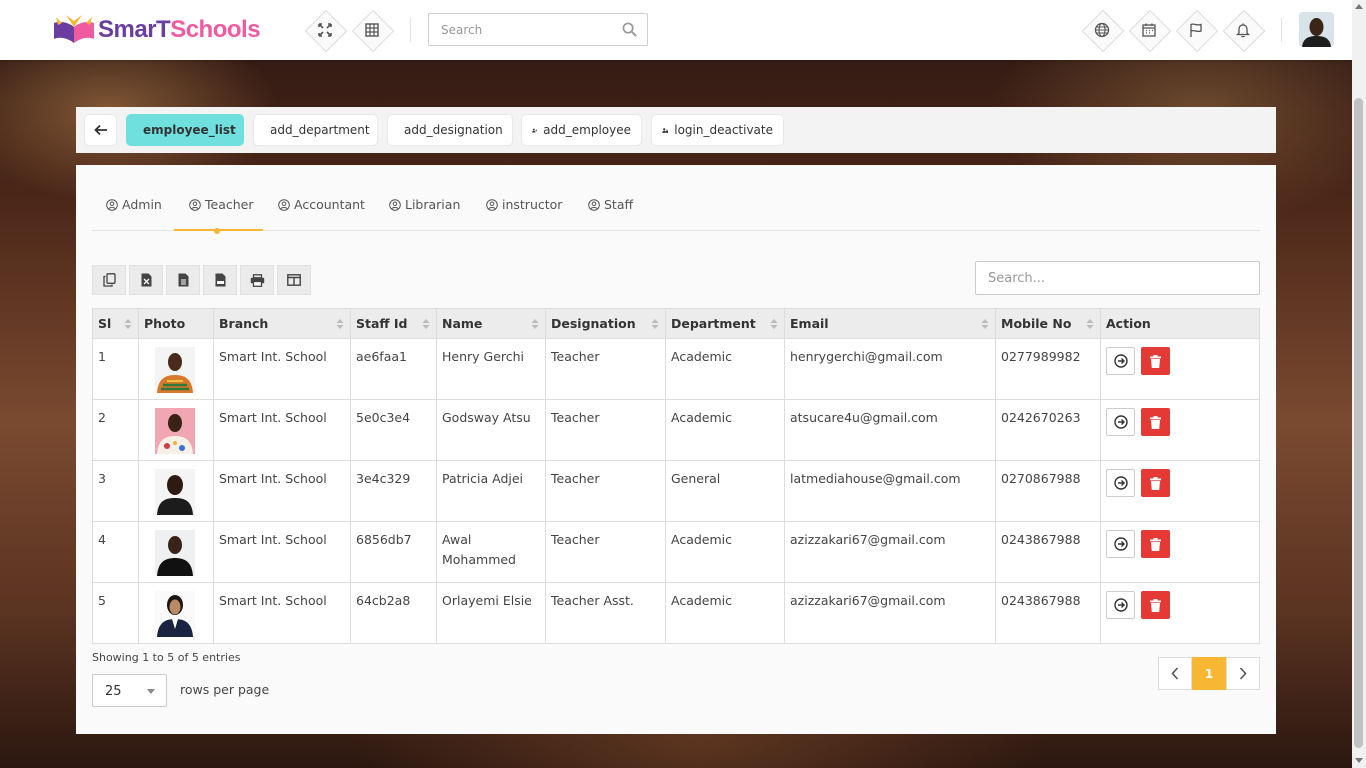 This screenshot has width=1366, height=768. I want to click on role-tab-admin: Admin, so click(134, 204).